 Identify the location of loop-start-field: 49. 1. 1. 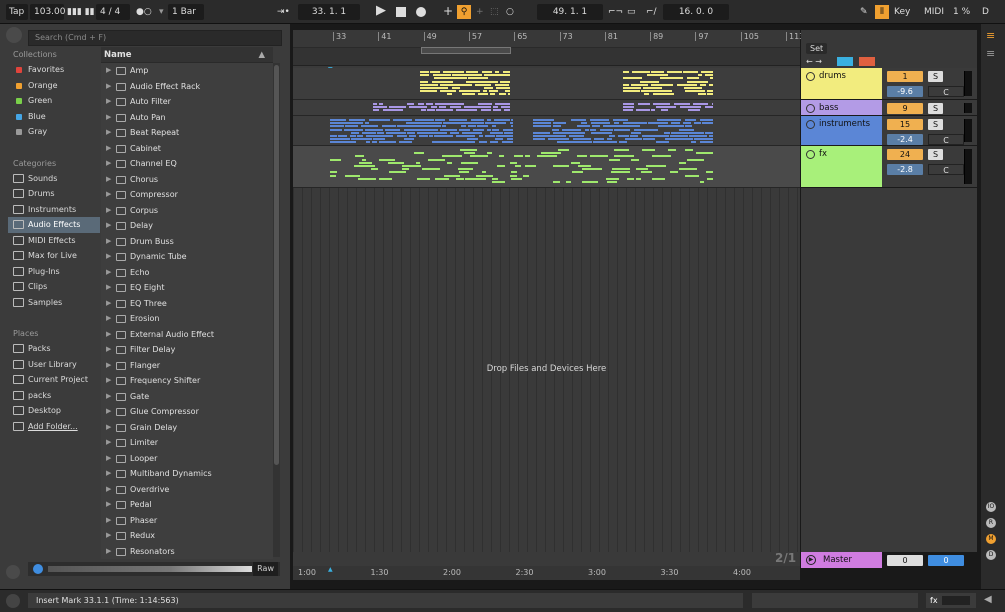
(570, 12).